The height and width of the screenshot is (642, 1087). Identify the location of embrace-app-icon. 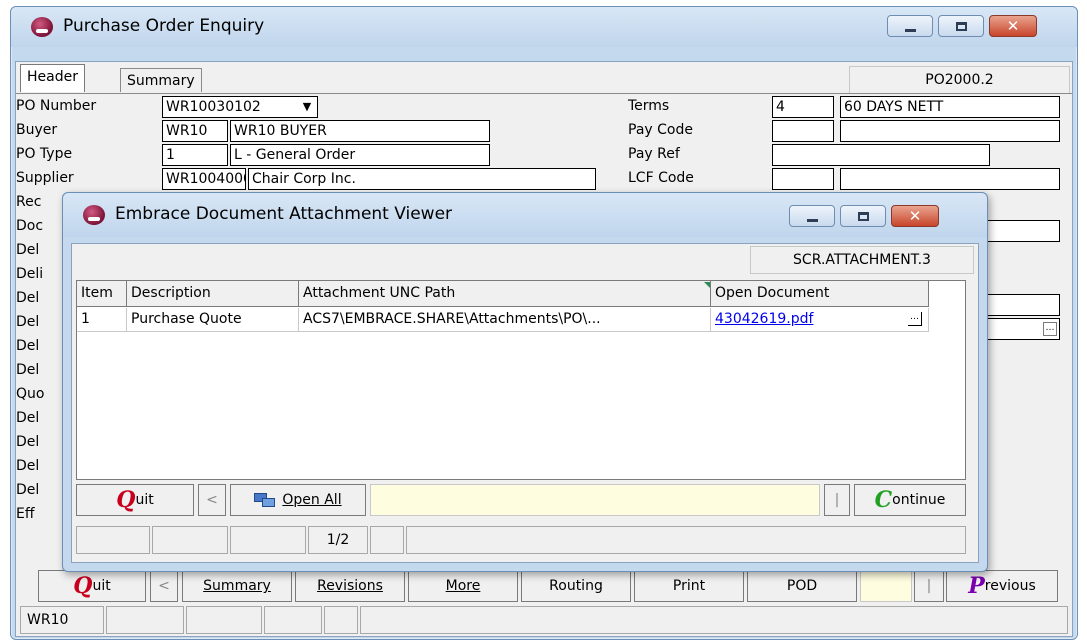
(42, 27).